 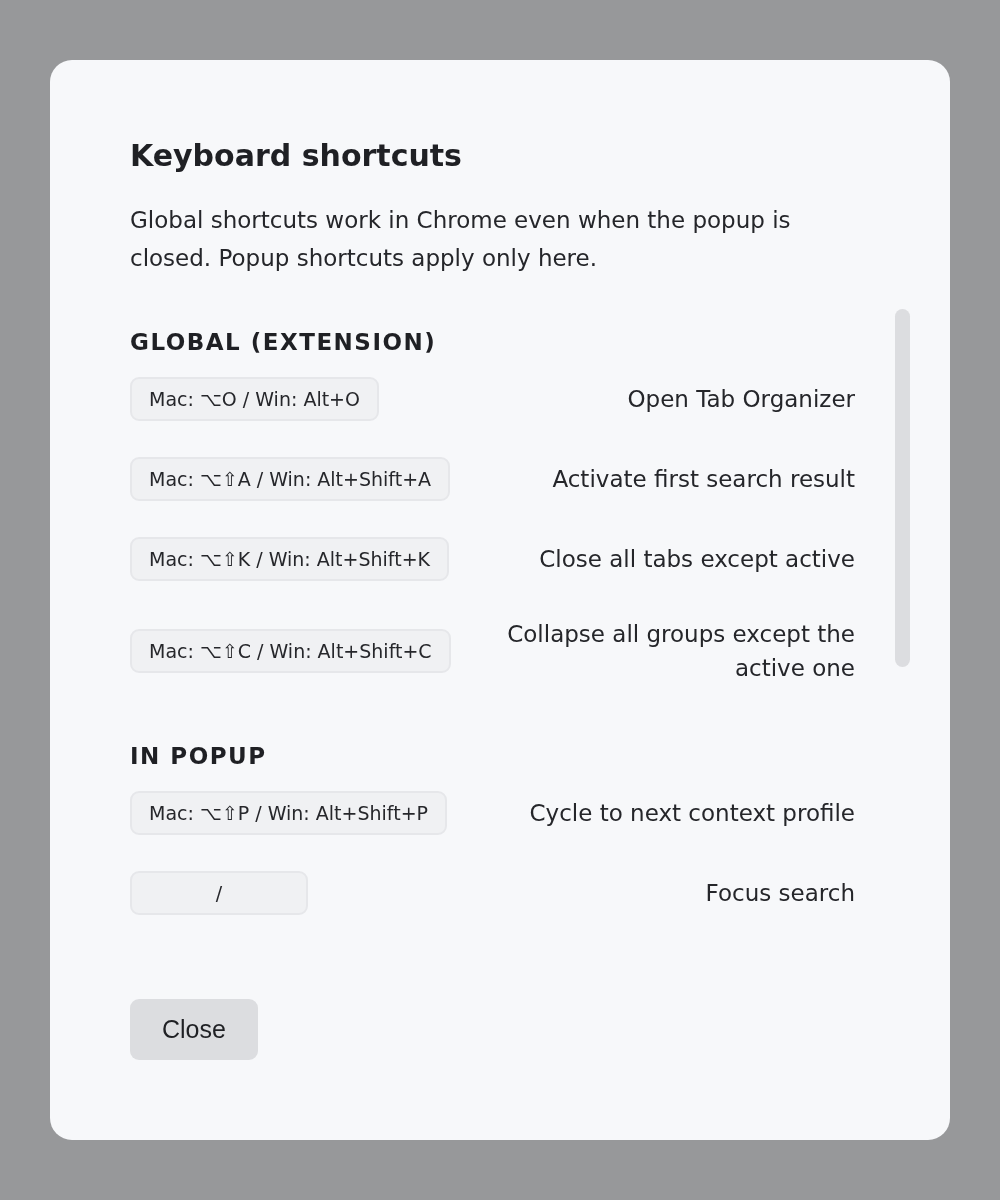 What do you see at coordinates (290, 479) in the screenshot?
I see `shortcut-keys: Mac: ⌥⇧A / Win: Alt+Shift+A` at bounding box center [290, 479].